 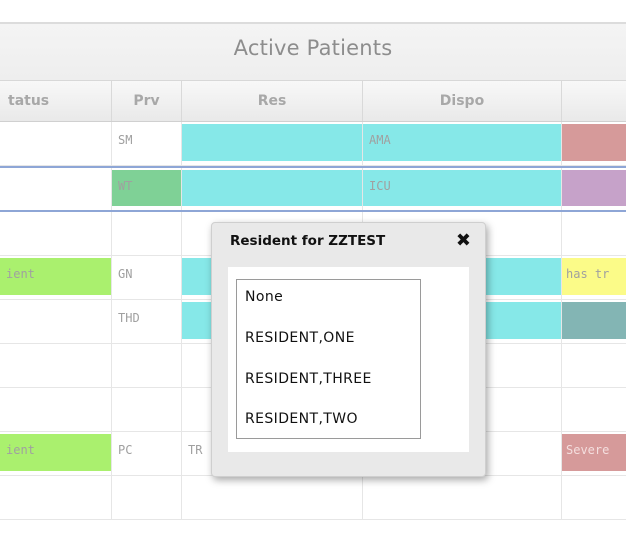 What do you see at coordinates (147, 453) in the screenshot?
I see `prv-cell: PC` at bounding box center [147, 453].